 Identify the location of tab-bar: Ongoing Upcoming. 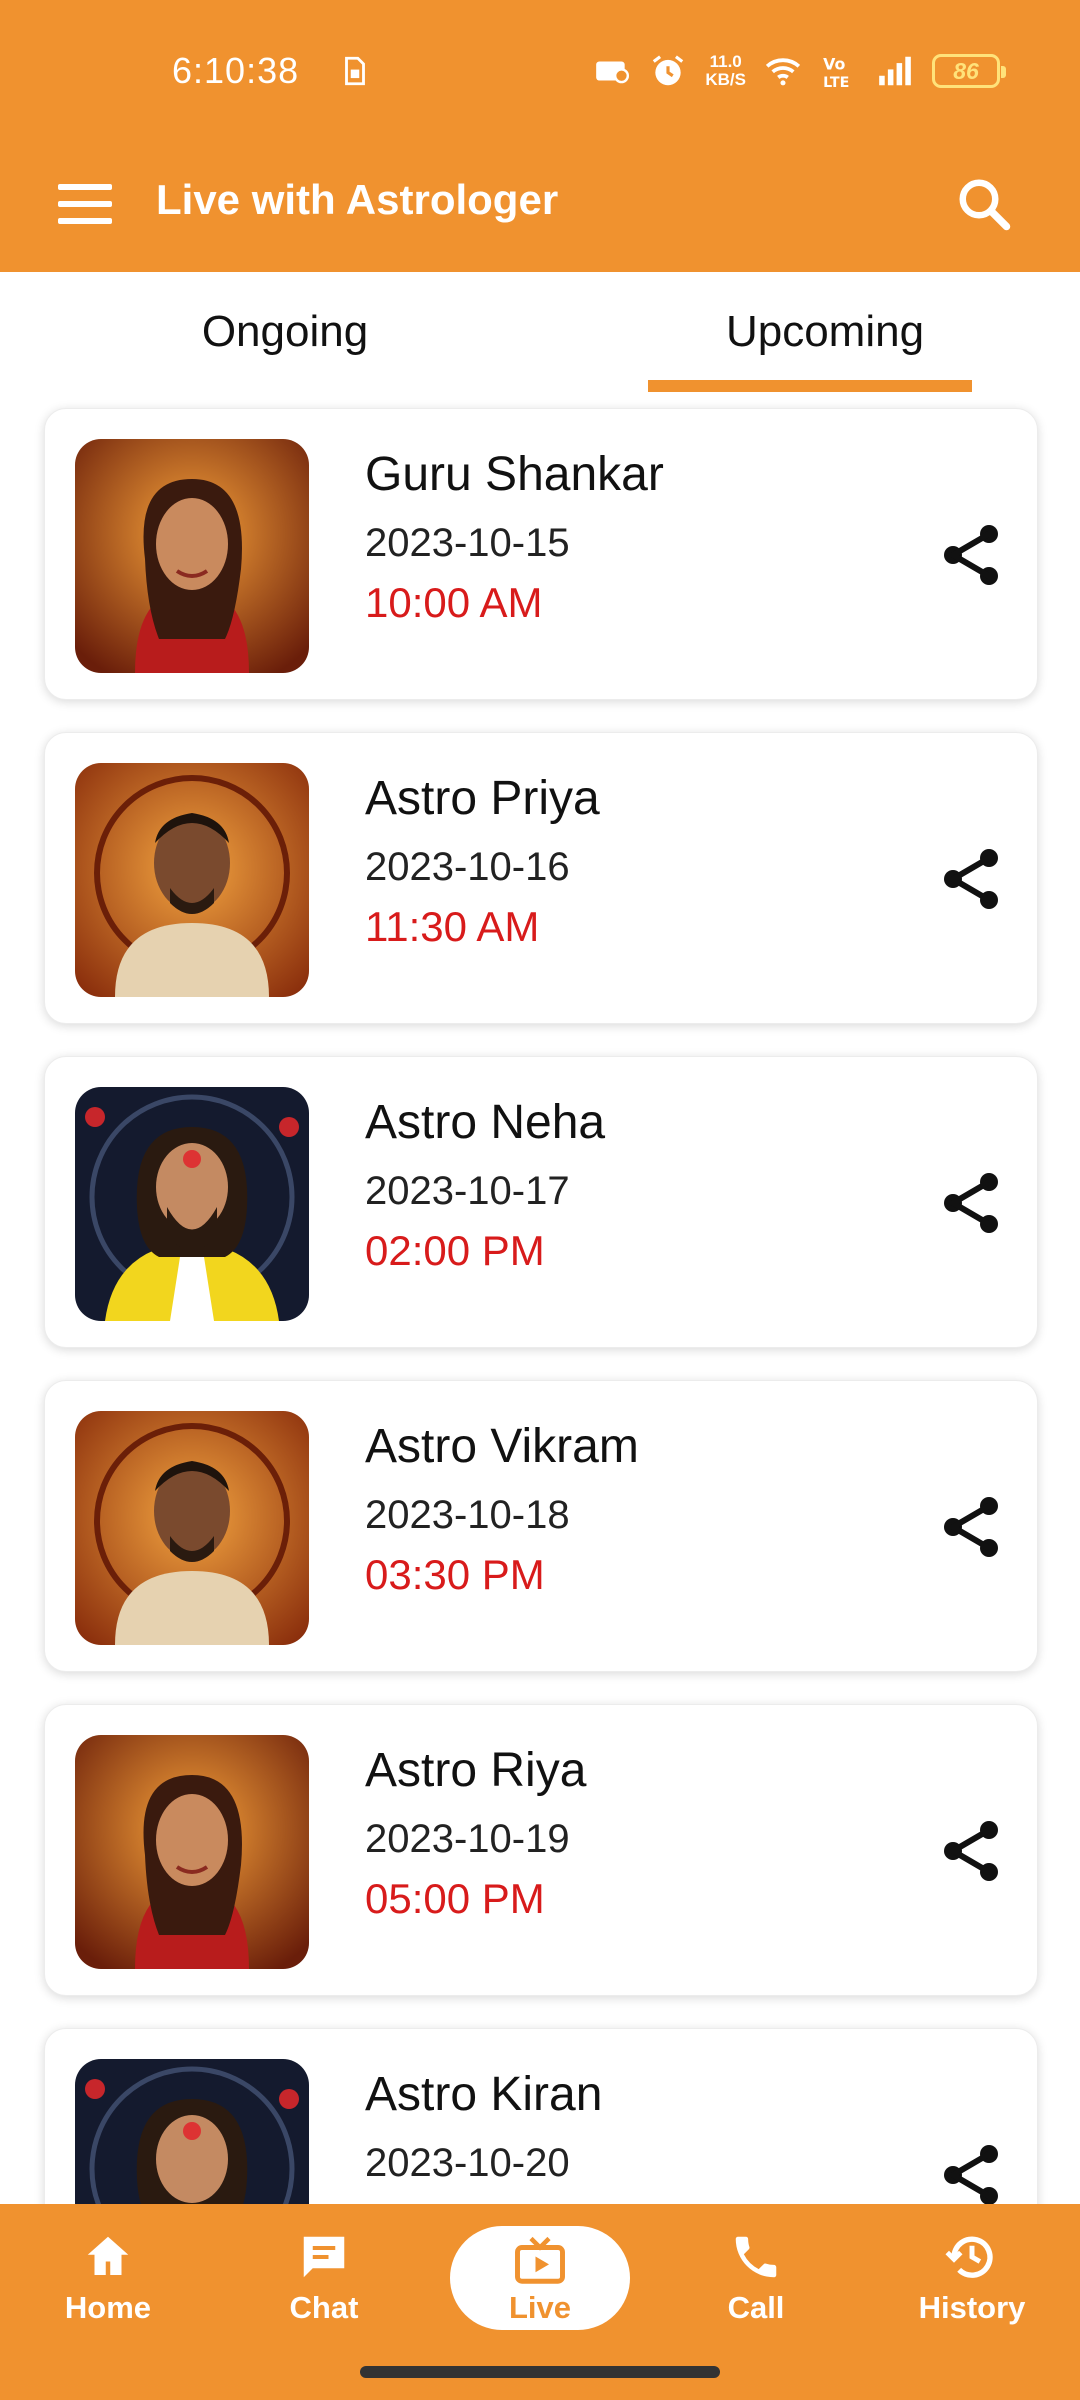
(540, 332).